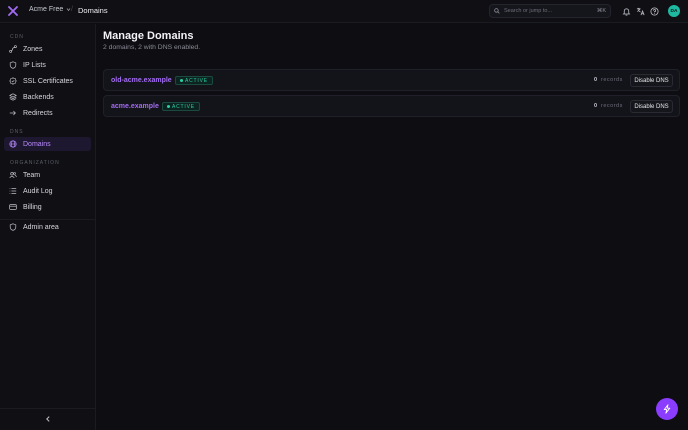  Describe the element at coordinates (152, 47) in the screenshot. I see `page-subtitle: 2 domains, 2 with DNS enabled.` at that location.